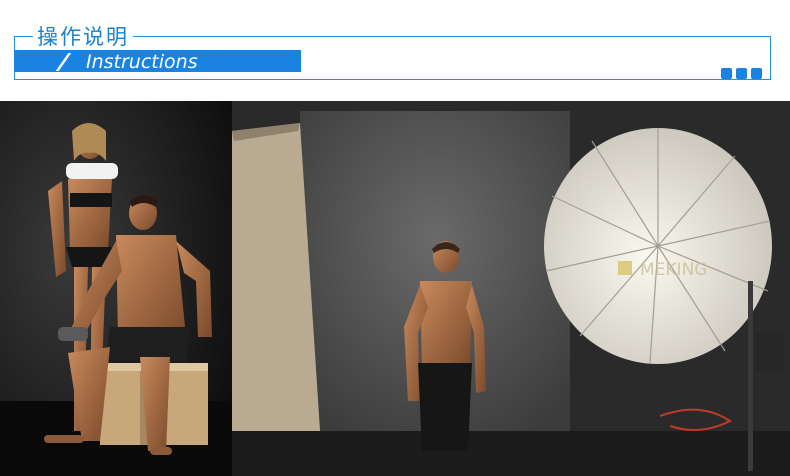 The width and height of the screenshot is (790, 476). Describe the element at coordinates (673, 270) in the screenshot. I see `watermark-text: MEKING` at that location.